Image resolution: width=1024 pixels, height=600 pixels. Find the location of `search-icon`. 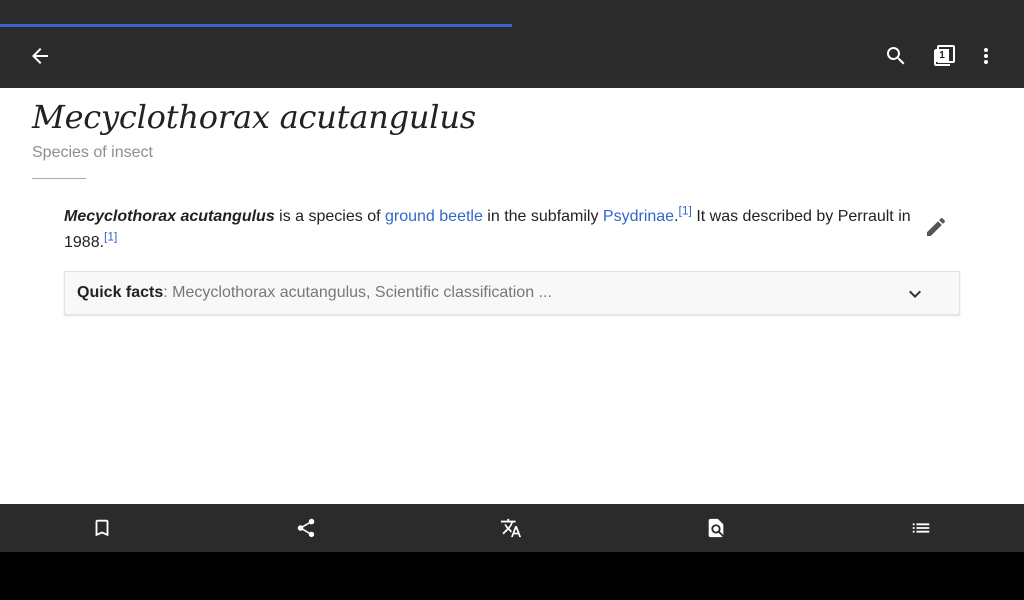

search-icon is located at coordinates (896, 56).